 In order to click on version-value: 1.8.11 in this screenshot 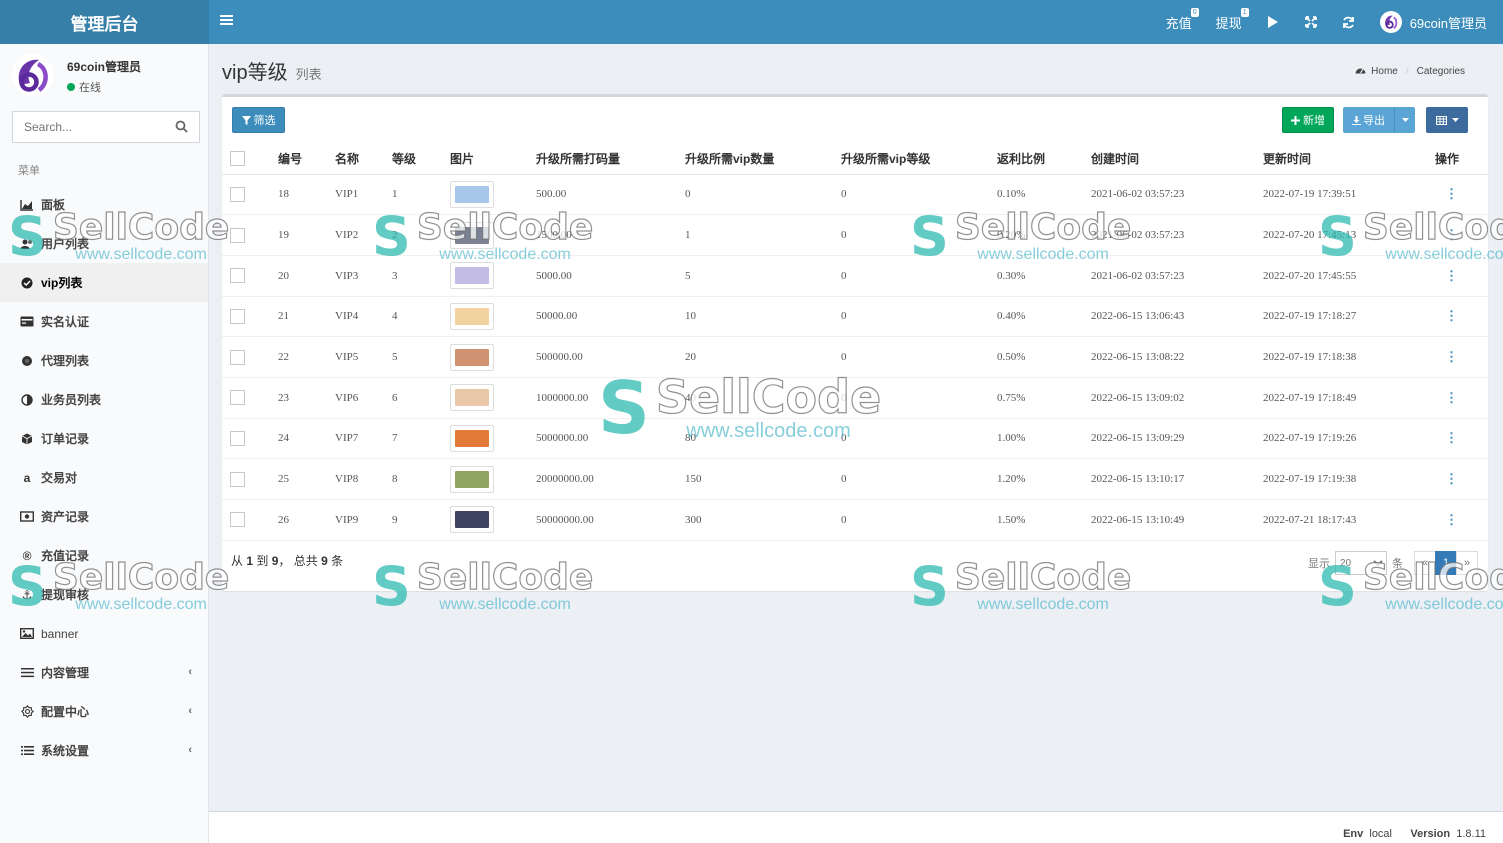, I will do `click(1471, 834)`.